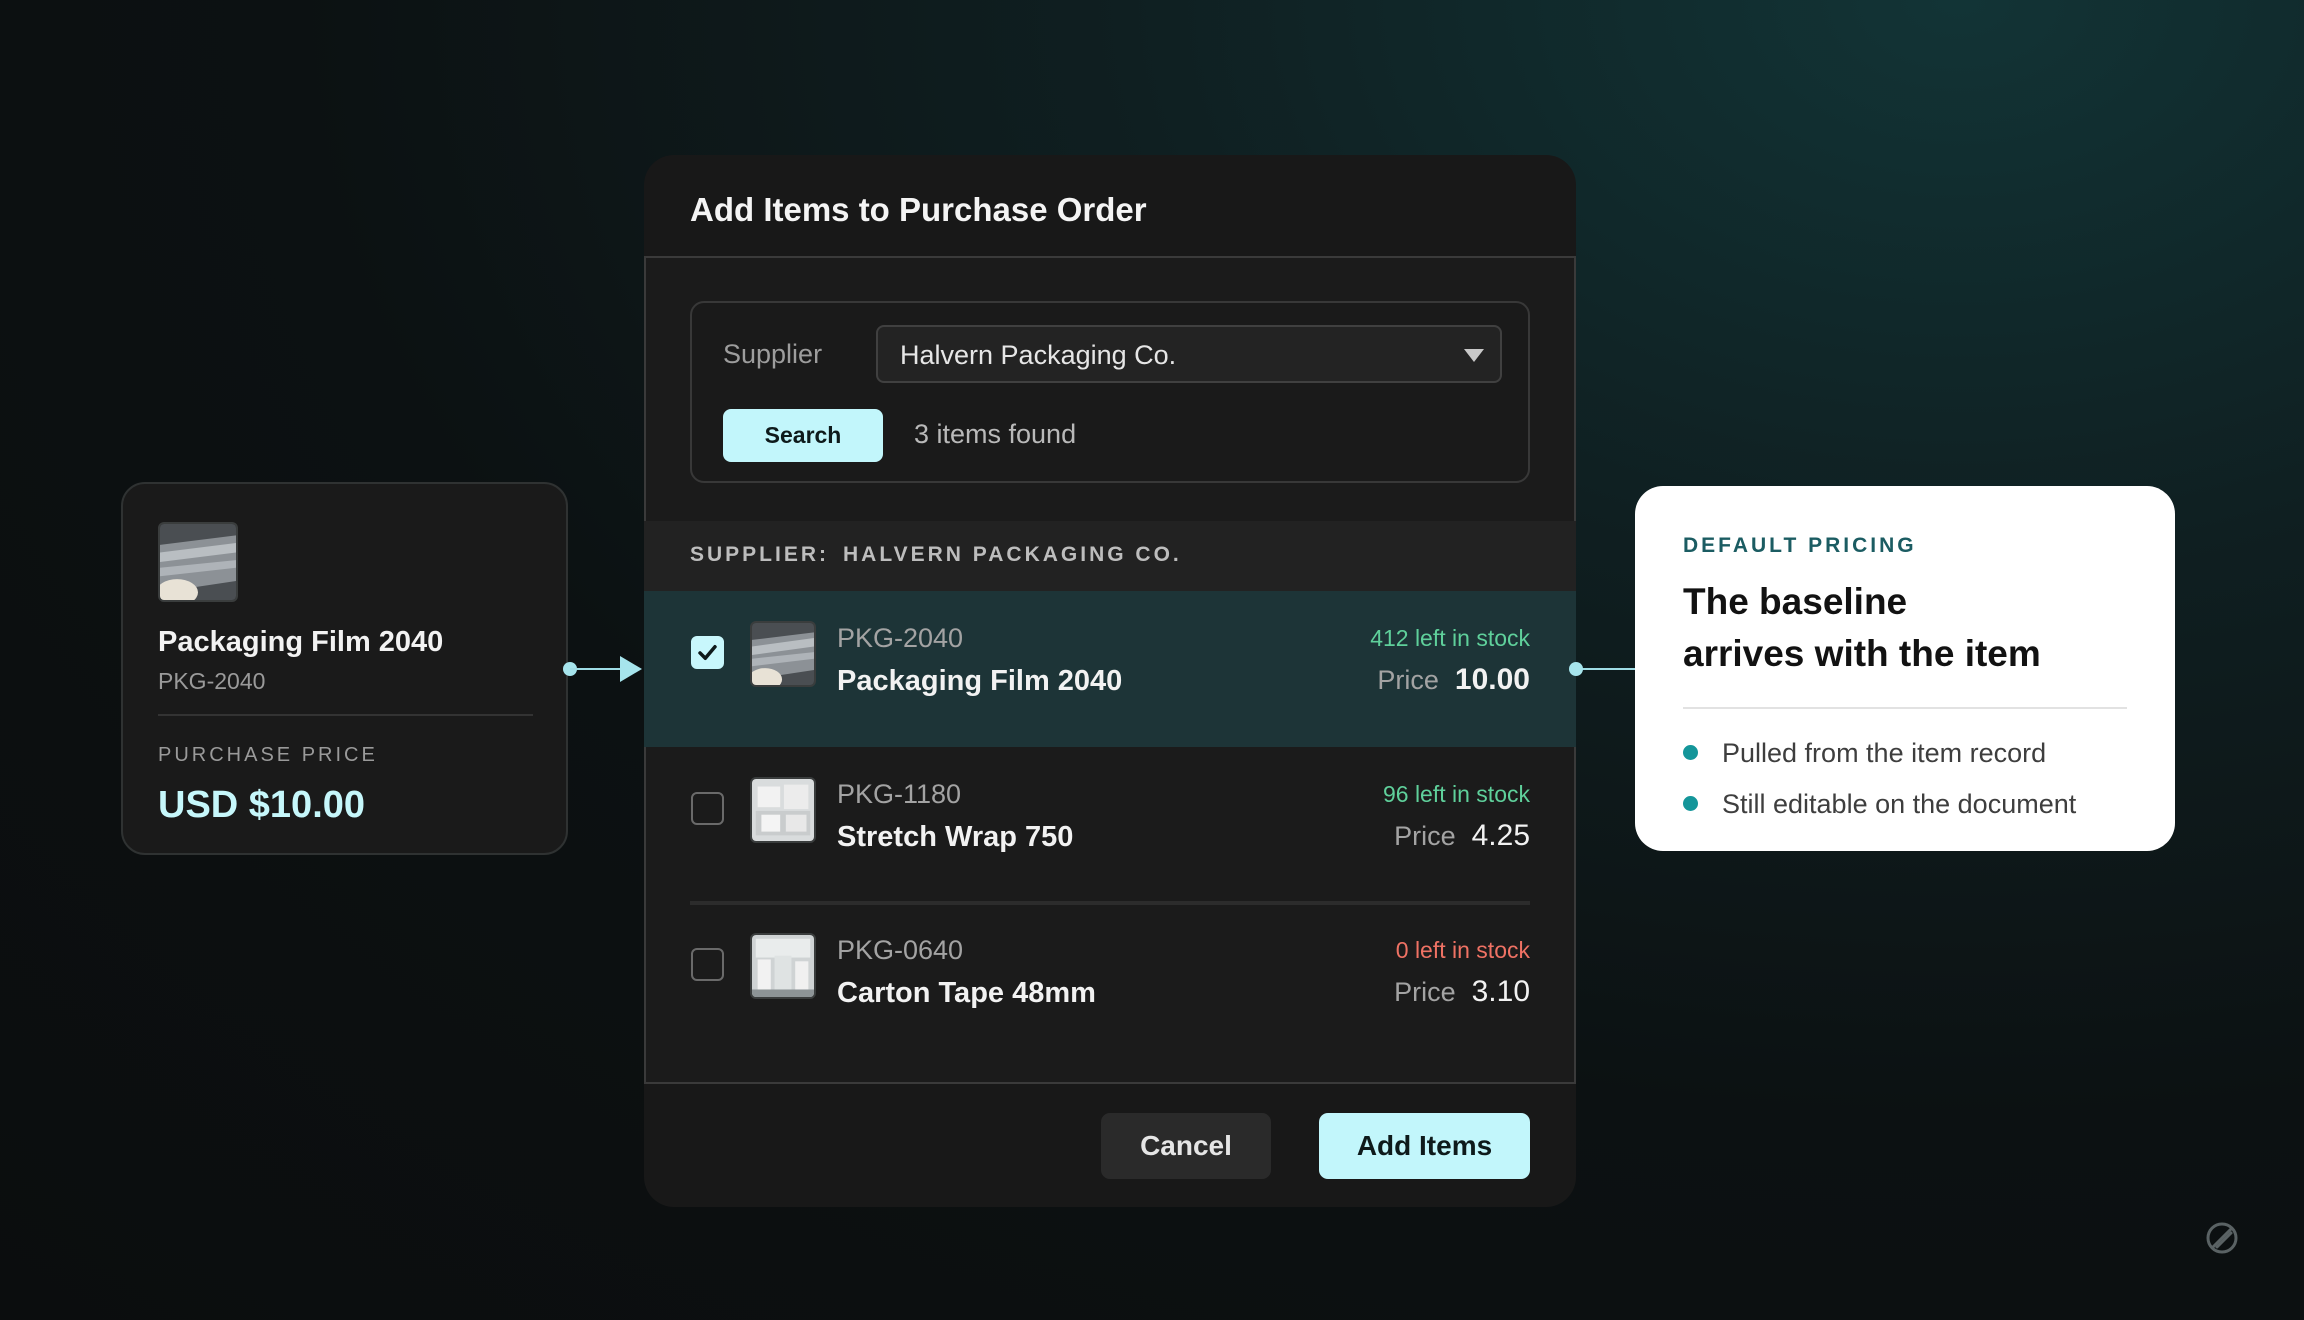  I want to click on bullet-item: Still editable on the document, so click(1879, 804).